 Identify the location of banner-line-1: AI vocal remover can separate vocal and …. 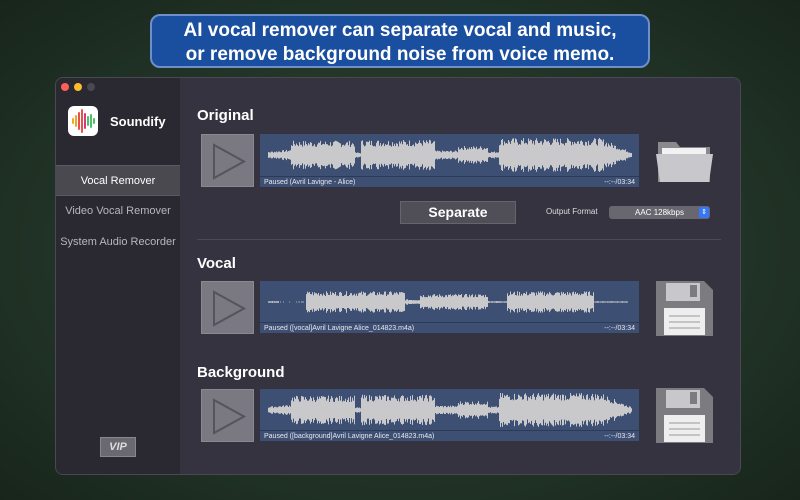
(400, 30).